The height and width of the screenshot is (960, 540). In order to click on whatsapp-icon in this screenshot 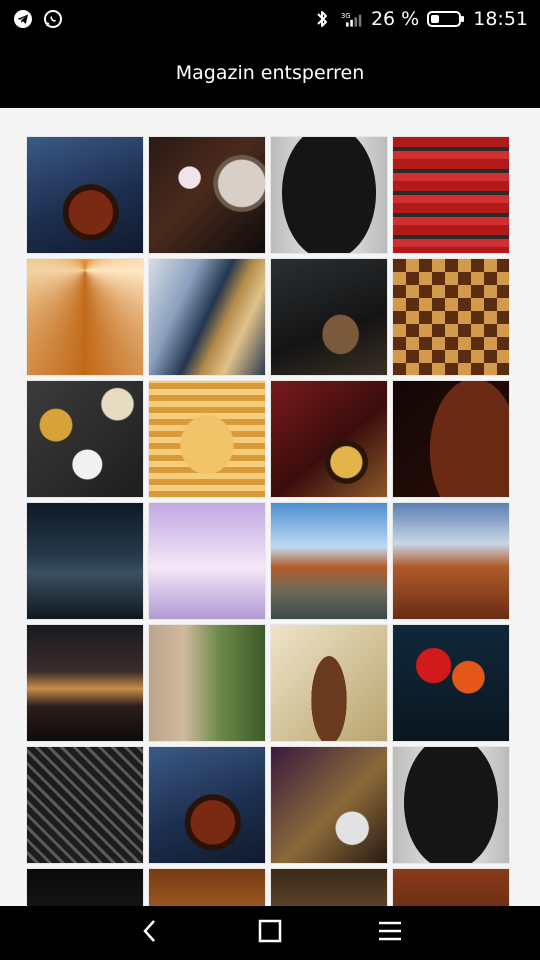, I will do `click(53, 19)`.